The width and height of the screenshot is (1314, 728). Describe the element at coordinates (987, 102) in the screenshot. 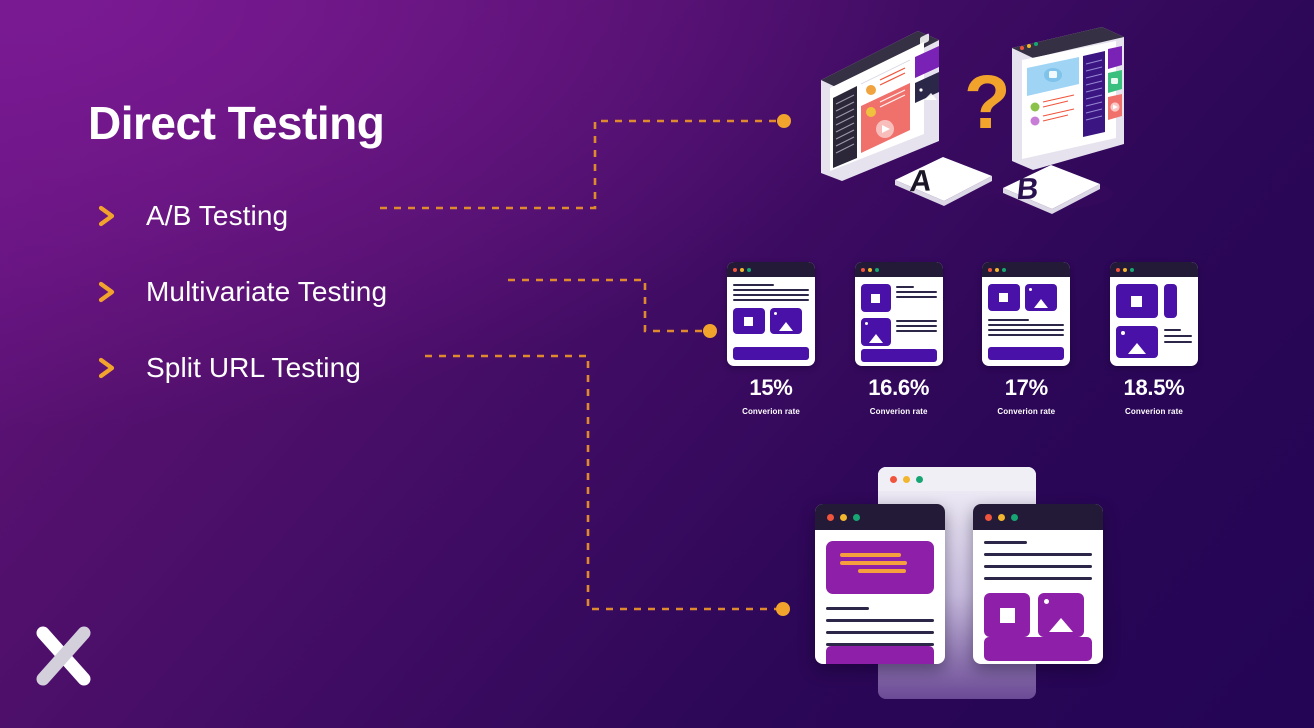

I see `question-mark-glyph: ?` at that location.